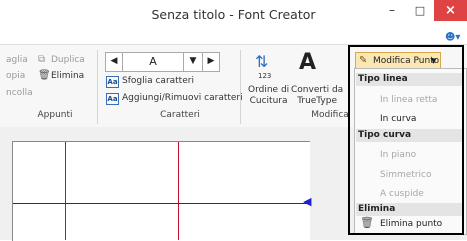  I want to click on browse-chars-icon: Aa, so click(112, 82).